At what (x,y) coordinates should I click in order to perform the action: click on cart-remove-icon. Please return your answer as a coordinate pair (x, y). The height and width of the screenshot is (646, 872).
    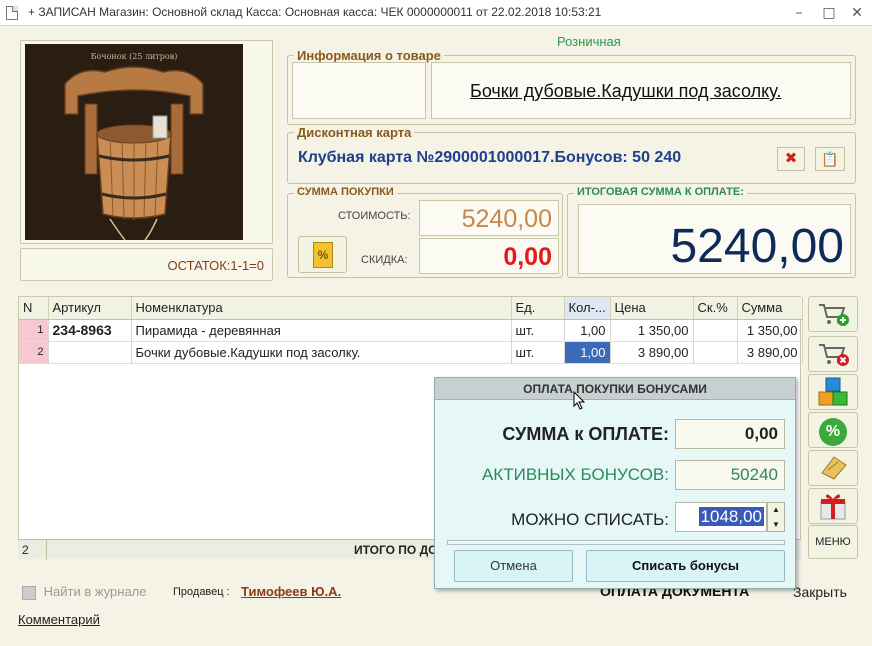
    Looking at the image, I should click on (833, 354).